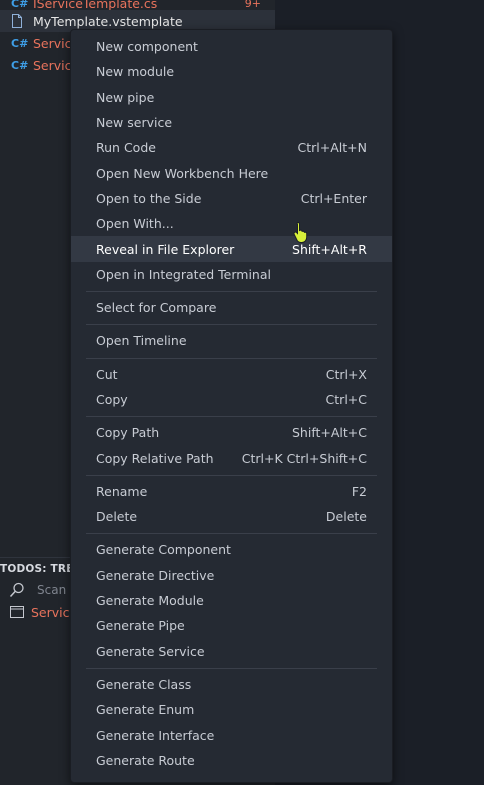 This screenshot has height=785, width=484. Describe the element at coordinates (128, 433) in the screenshot. I see `menu-item-label: Copy Path` at that location.